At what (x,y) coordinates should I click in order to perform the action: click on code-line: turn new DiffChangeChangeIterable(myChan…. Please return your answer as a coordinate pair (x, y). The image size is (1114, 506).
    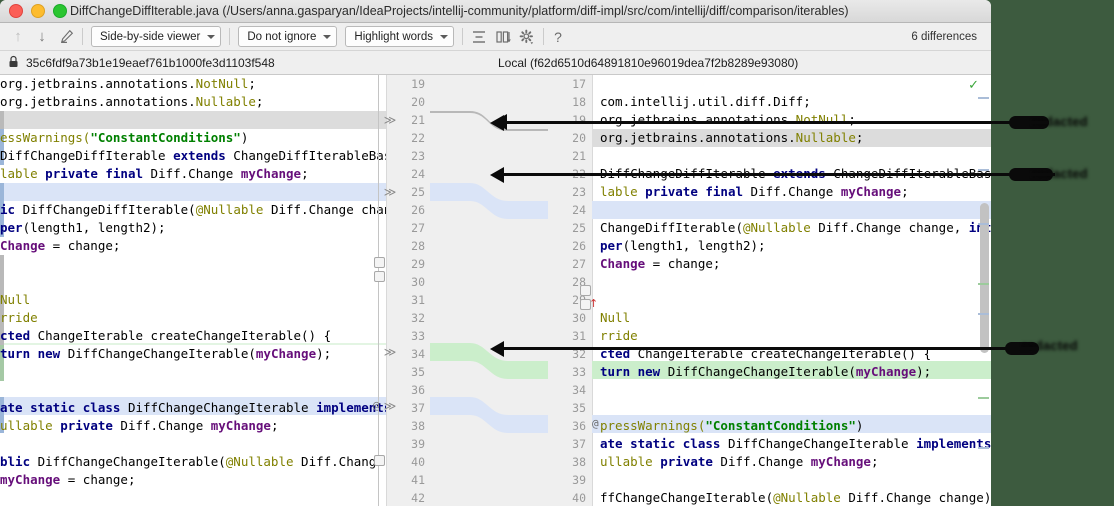
    Looking at the image, I should click on (165, 354).